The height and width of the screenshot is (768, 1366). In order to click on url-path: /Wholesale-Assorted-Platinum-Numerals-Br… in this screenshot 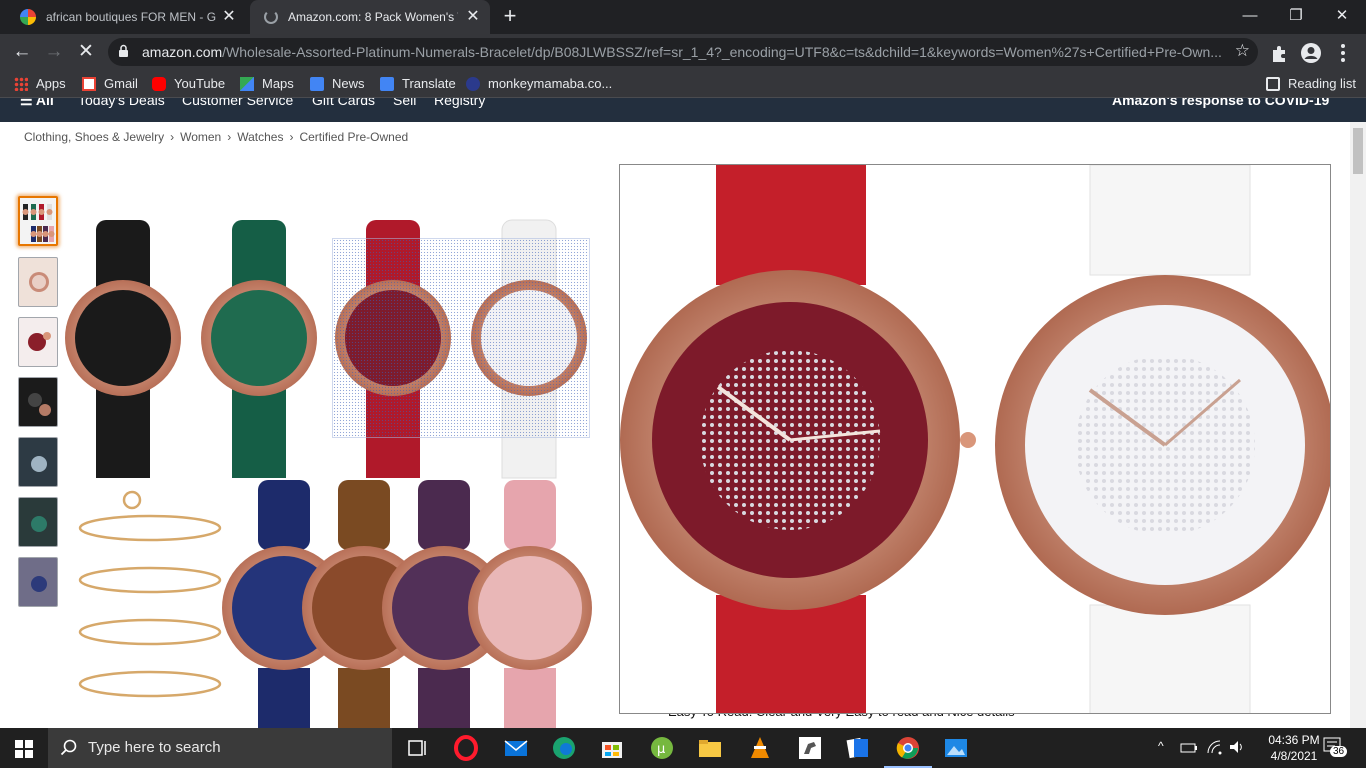, I will do `click(722, 52)`.